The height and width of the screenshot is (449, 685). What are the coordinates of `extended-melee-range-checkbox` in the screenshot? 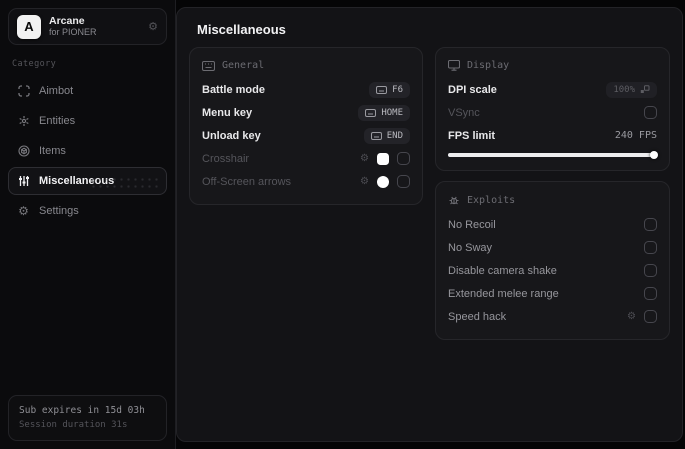 It's located at (650, 293).